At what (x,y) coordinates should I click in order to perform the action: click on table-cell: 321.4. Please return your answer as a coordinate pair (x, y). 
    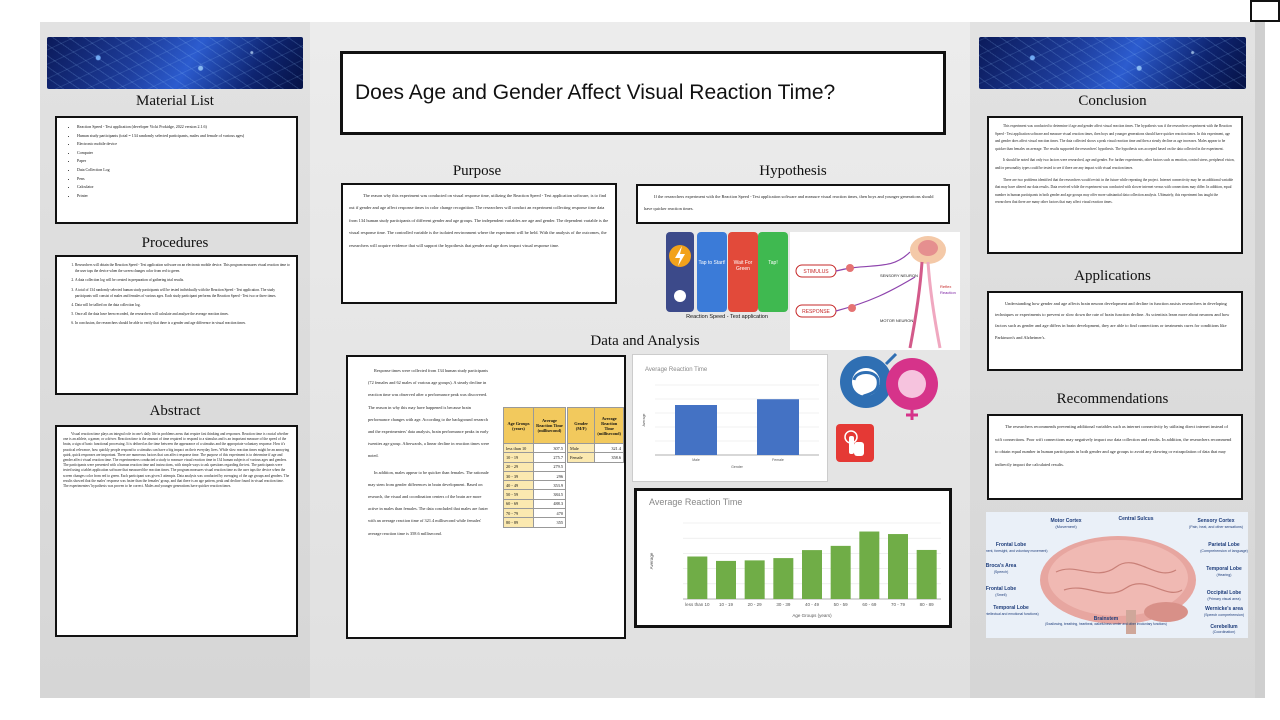
    Looking at the image, I should click on (609, 448).